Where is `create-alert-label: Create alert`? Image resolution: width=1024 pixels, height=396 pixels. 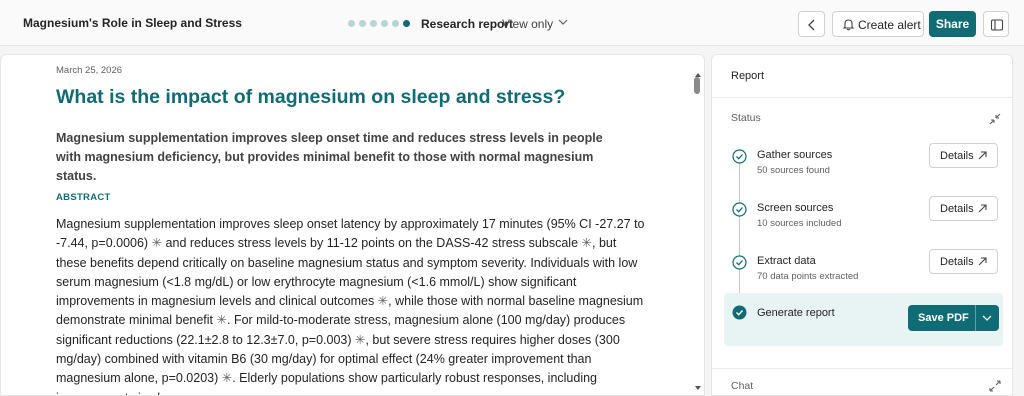
create-alert-label: Create alert is located at coordinates (889, 25).